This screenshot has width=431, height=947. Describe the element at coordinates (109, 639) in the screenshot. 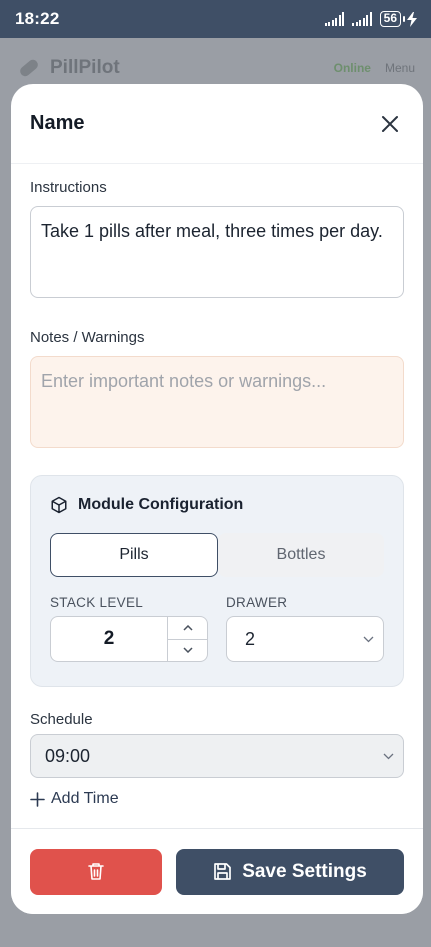

I see `stack-level-input: 2` at that location.